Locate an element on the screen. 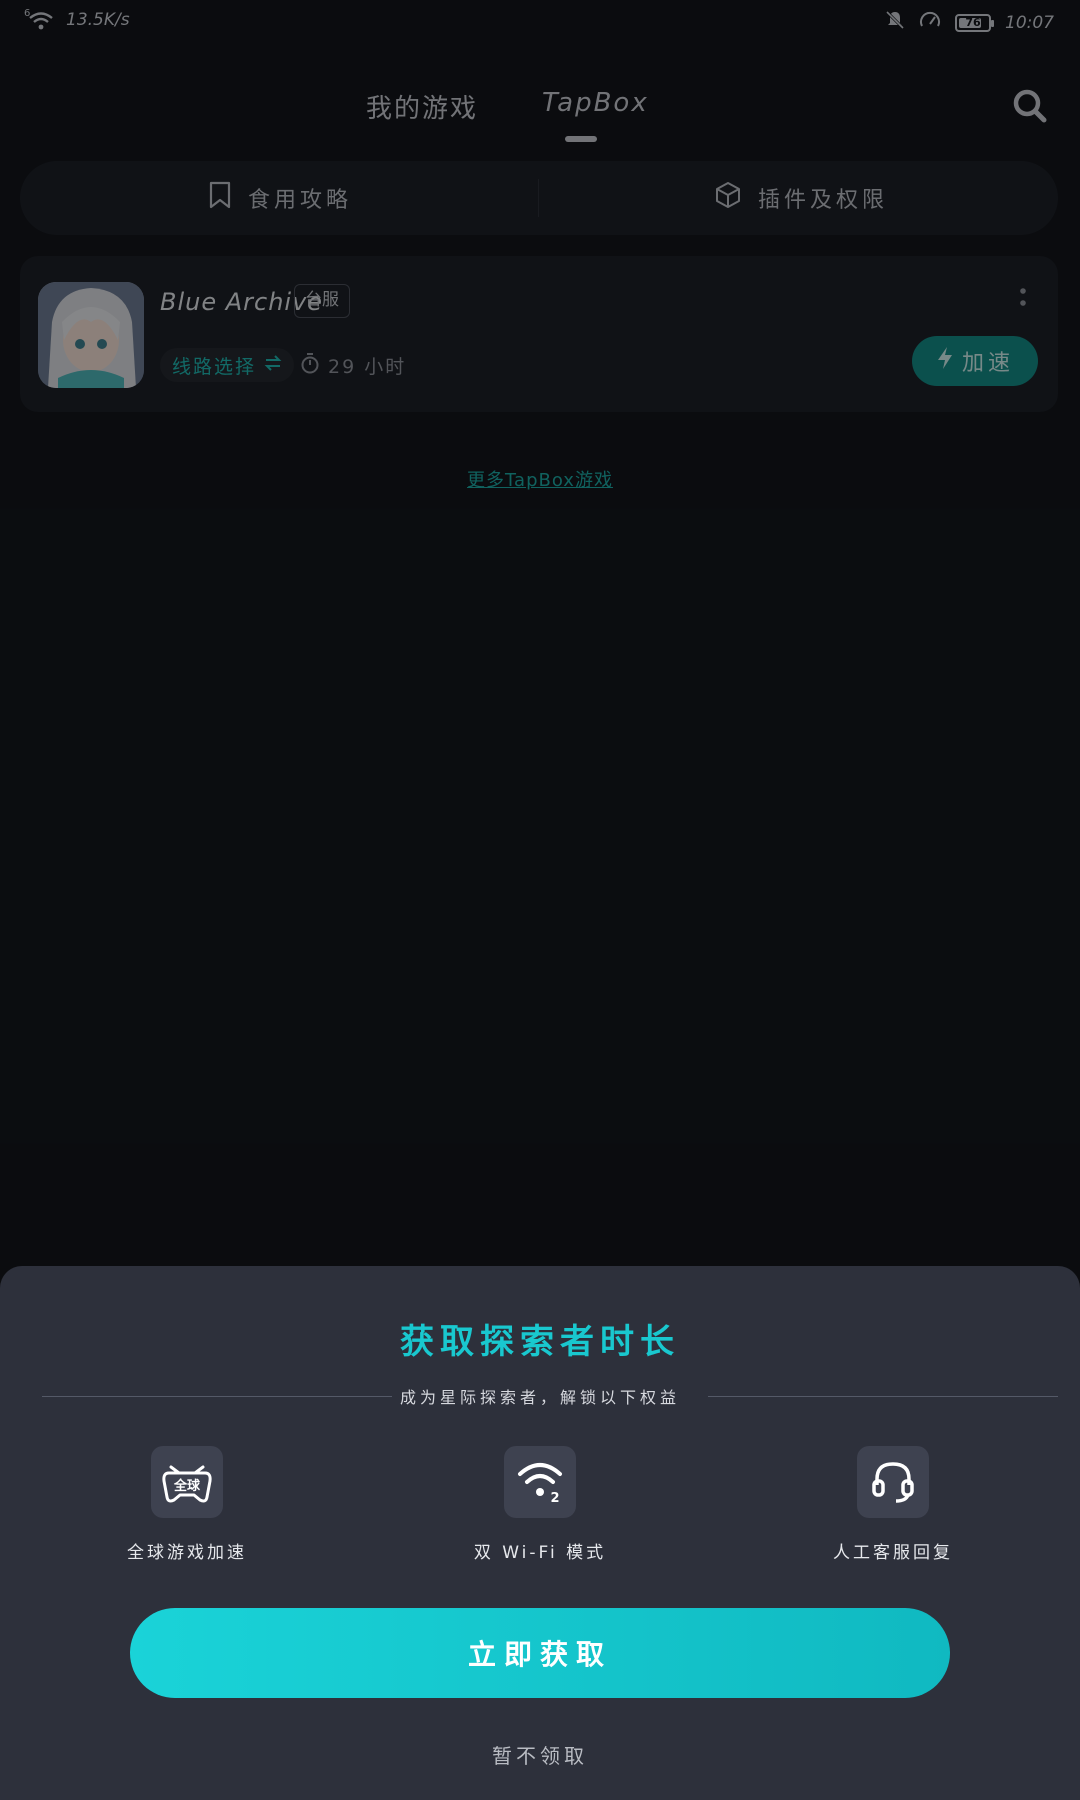 The width and height of the screenshot is (1080, 1800). claim-now-button: 立即获取 is located at coordinates (540, 1653).